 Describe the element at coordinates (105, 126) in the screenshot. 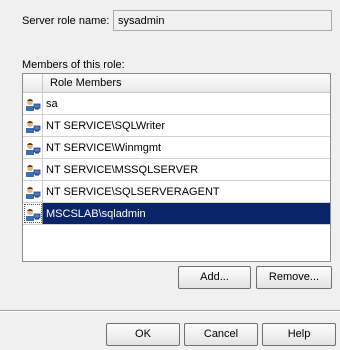

I see `member-name: NT SERVICE\SQLWriter` at that location.